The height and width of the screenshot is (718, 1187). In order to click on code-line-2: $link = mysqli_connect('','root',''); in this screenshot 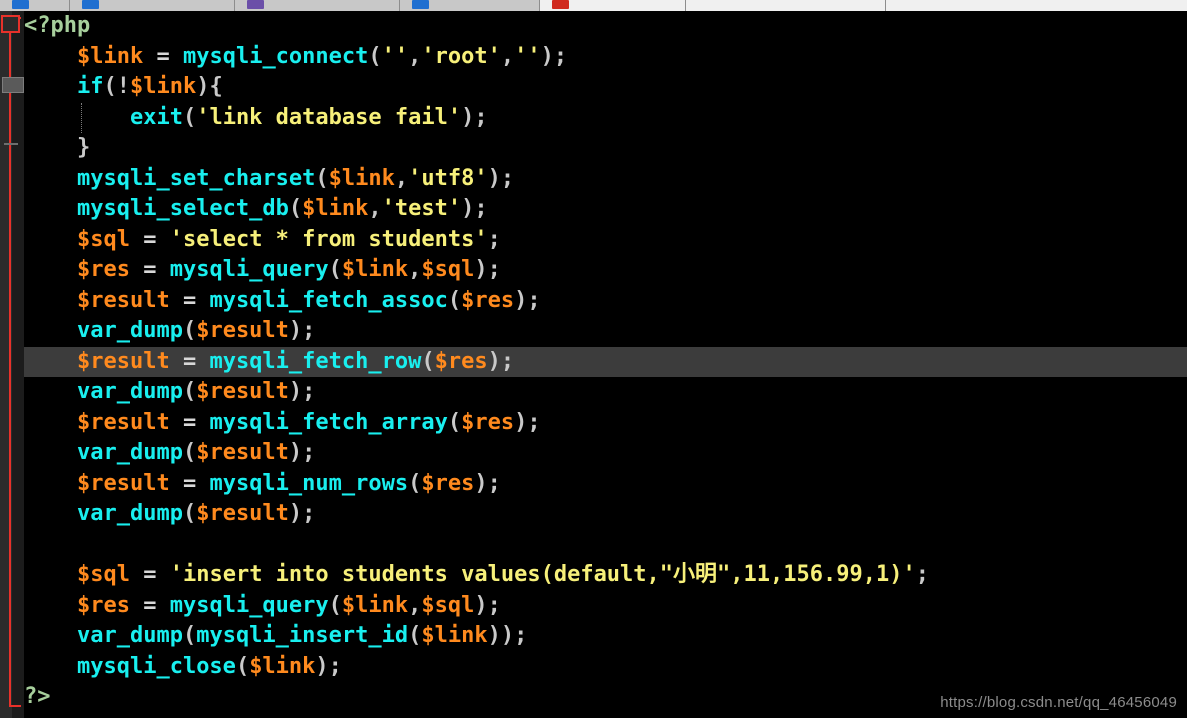, I will do `click(605, 57)`.